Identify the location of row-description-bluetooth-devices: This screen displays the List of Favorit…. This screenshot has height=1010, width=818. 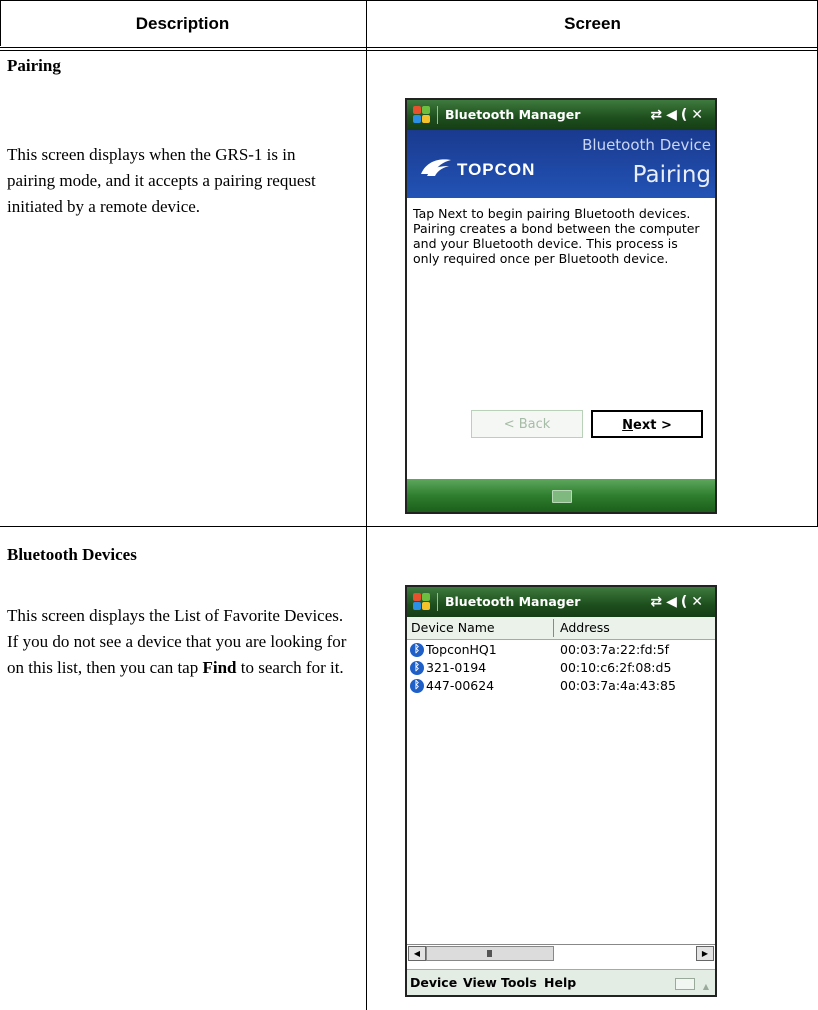
(177, 642).